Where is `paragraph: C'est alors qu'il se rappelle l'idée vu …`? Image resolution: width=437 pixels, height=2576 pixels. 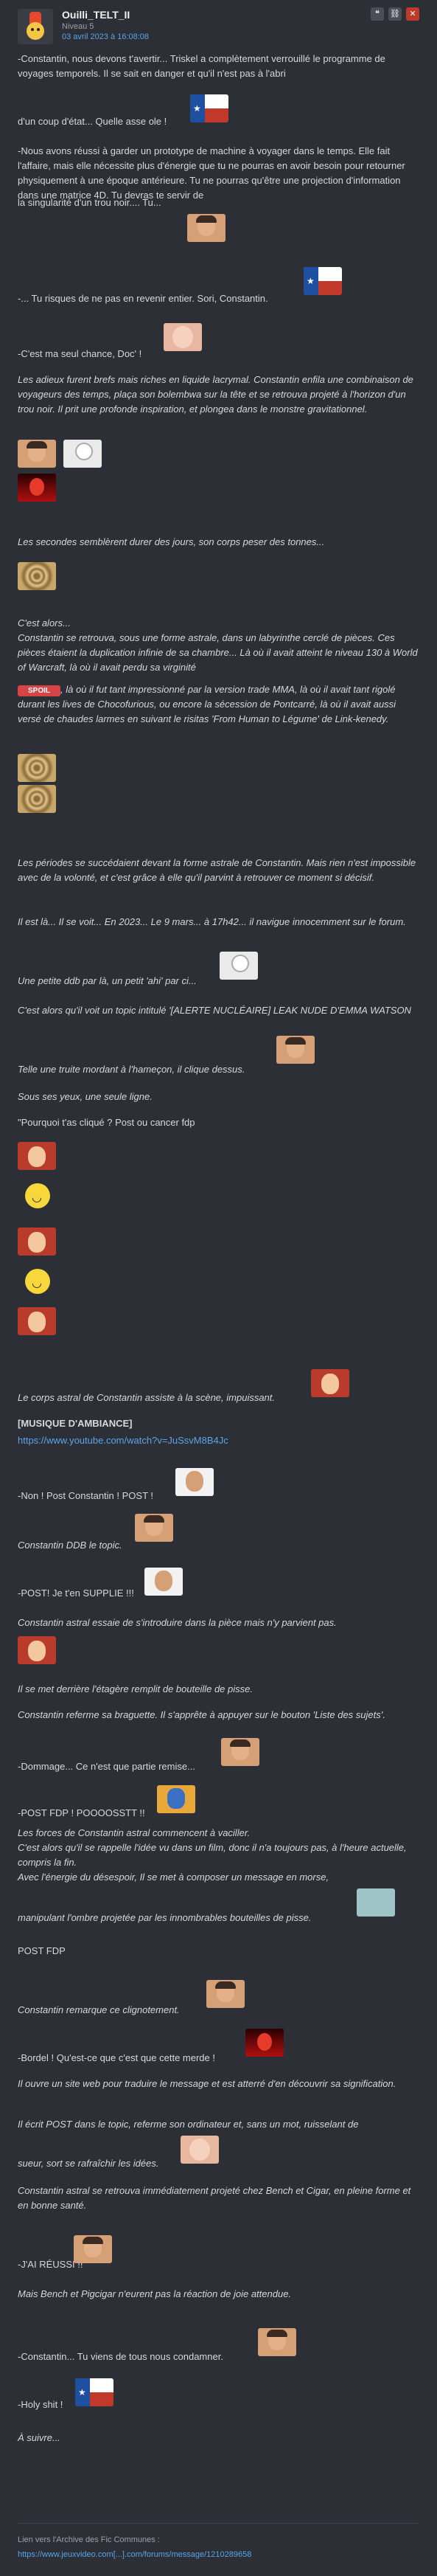
paragraph: C'est alors qu'il se rappelle l'idée vu … is located at coordinates (212, 1855).